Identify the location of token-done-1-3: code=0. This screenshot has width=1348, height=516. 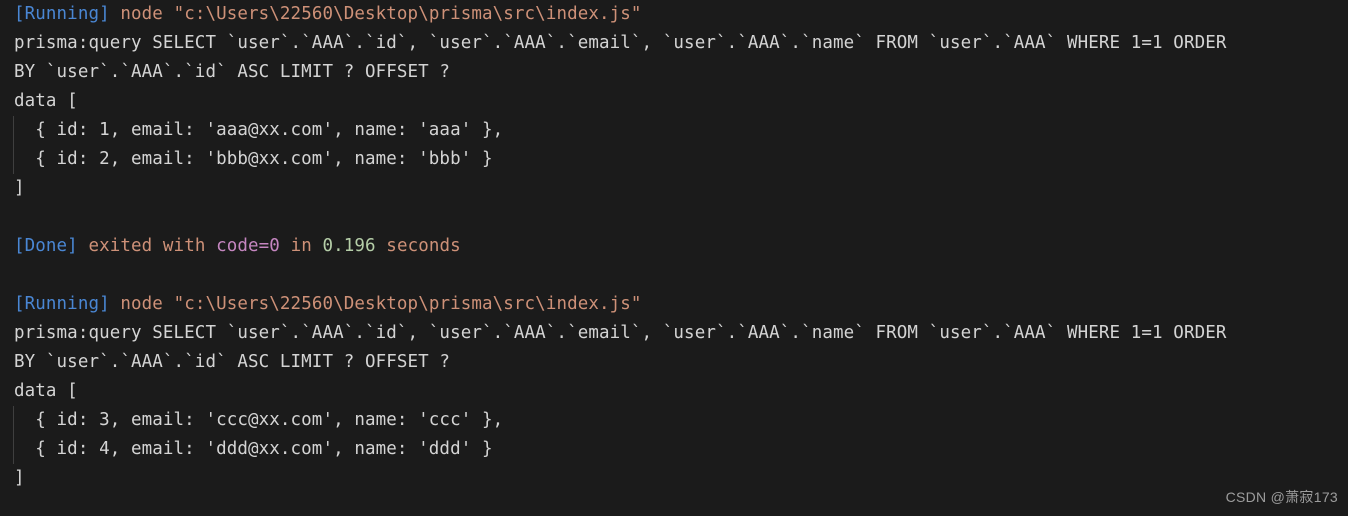
(248, 246).